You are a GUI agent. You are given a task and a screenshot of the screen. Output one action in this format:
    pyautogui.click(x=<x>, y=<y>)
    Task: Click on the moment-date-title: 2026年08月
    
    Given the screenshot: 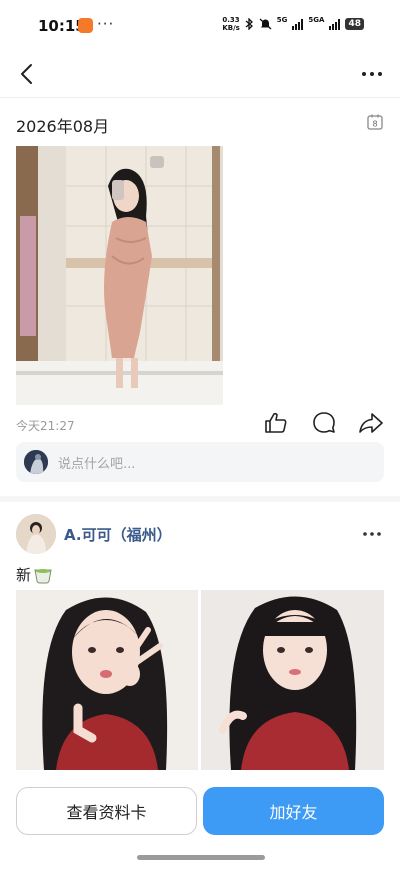 What is the action you would take?
    pyautogui.click(x=63, y=126)
    